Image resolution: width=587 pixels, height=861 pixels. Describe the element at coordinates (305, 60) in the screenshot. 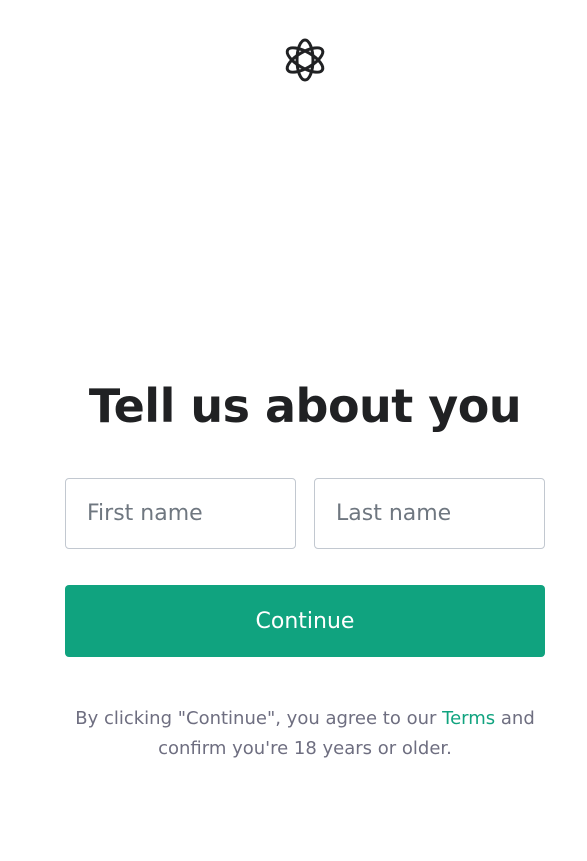

I see `openai-logo-icon` at that location.